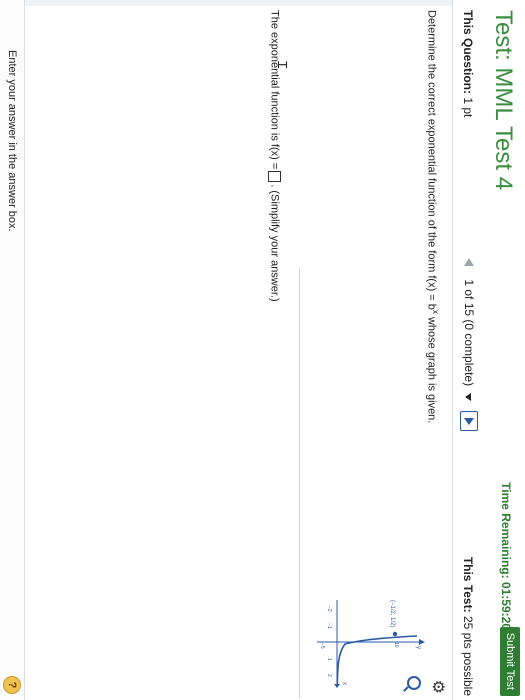  I want to click on x-axis-arrow, so click(337, 686).